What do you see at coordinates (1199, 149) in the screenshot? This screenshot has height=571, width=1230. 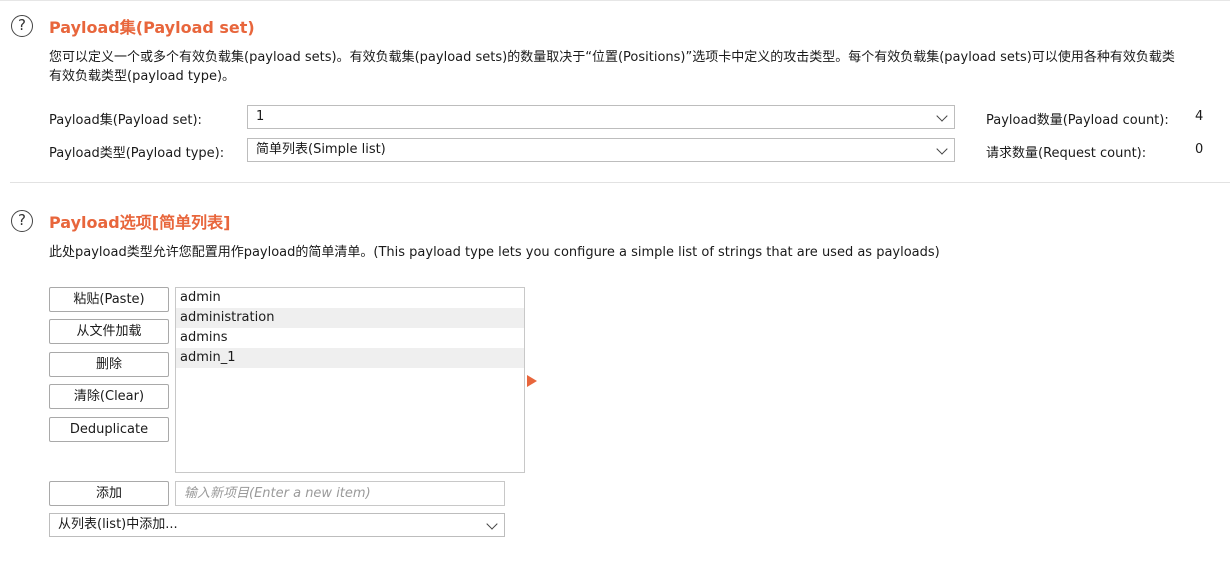 I see `request-count-value: 0` at bounding box center [1199, 149].